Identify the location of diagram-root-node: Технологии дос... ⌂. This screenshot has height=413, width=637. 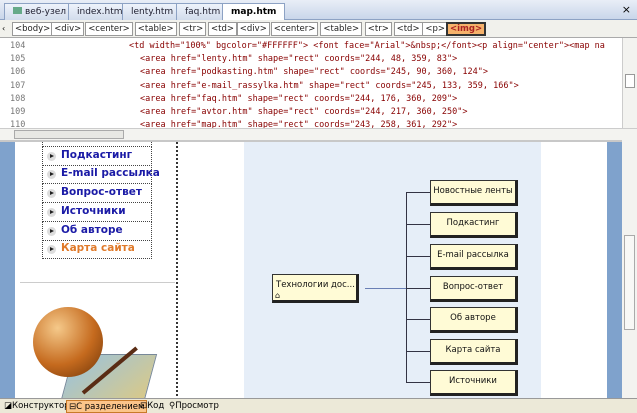
(315, 288).